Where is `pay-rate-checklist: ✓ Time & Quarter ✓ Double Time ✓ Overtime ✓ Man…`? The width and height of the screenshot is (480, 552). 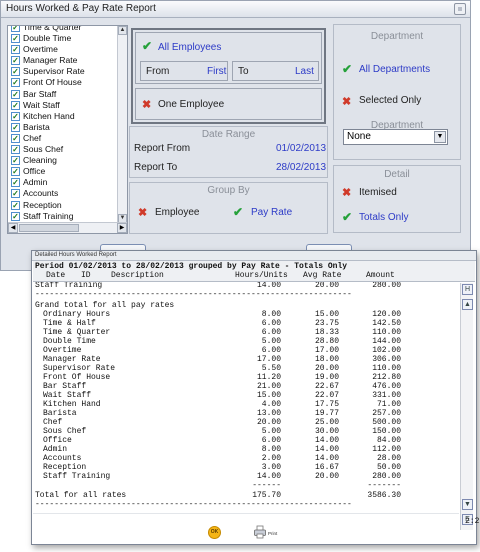
pay-rate-checklist: ✓ Time & Quarter ✓ Double Time ✓ Overtime ✓ Man… is located at coordinates (67, 129).